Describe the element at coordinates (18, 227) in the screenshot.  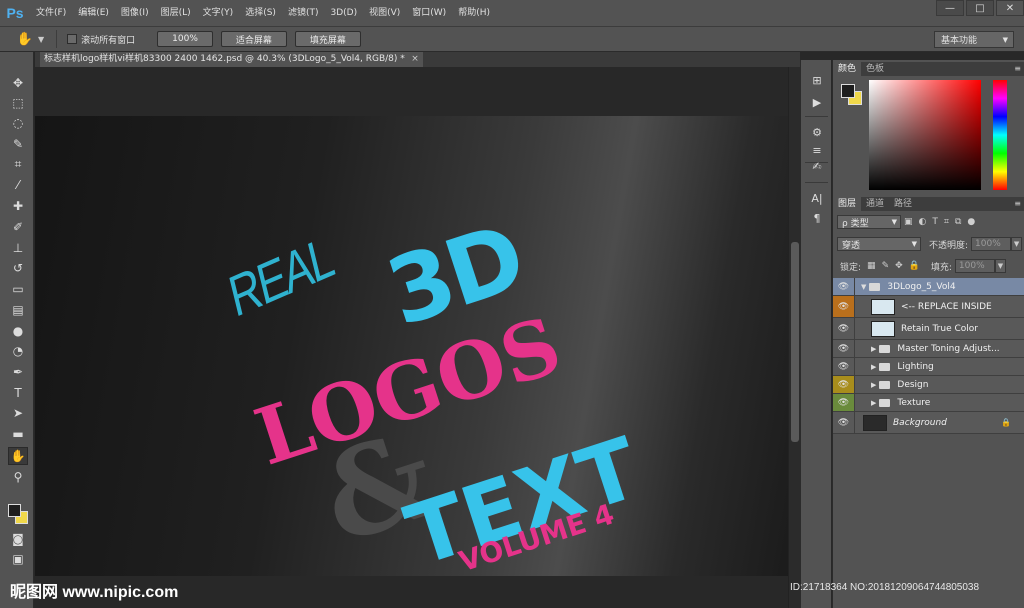
I see `brush-tool-icon: ✐` at that location.